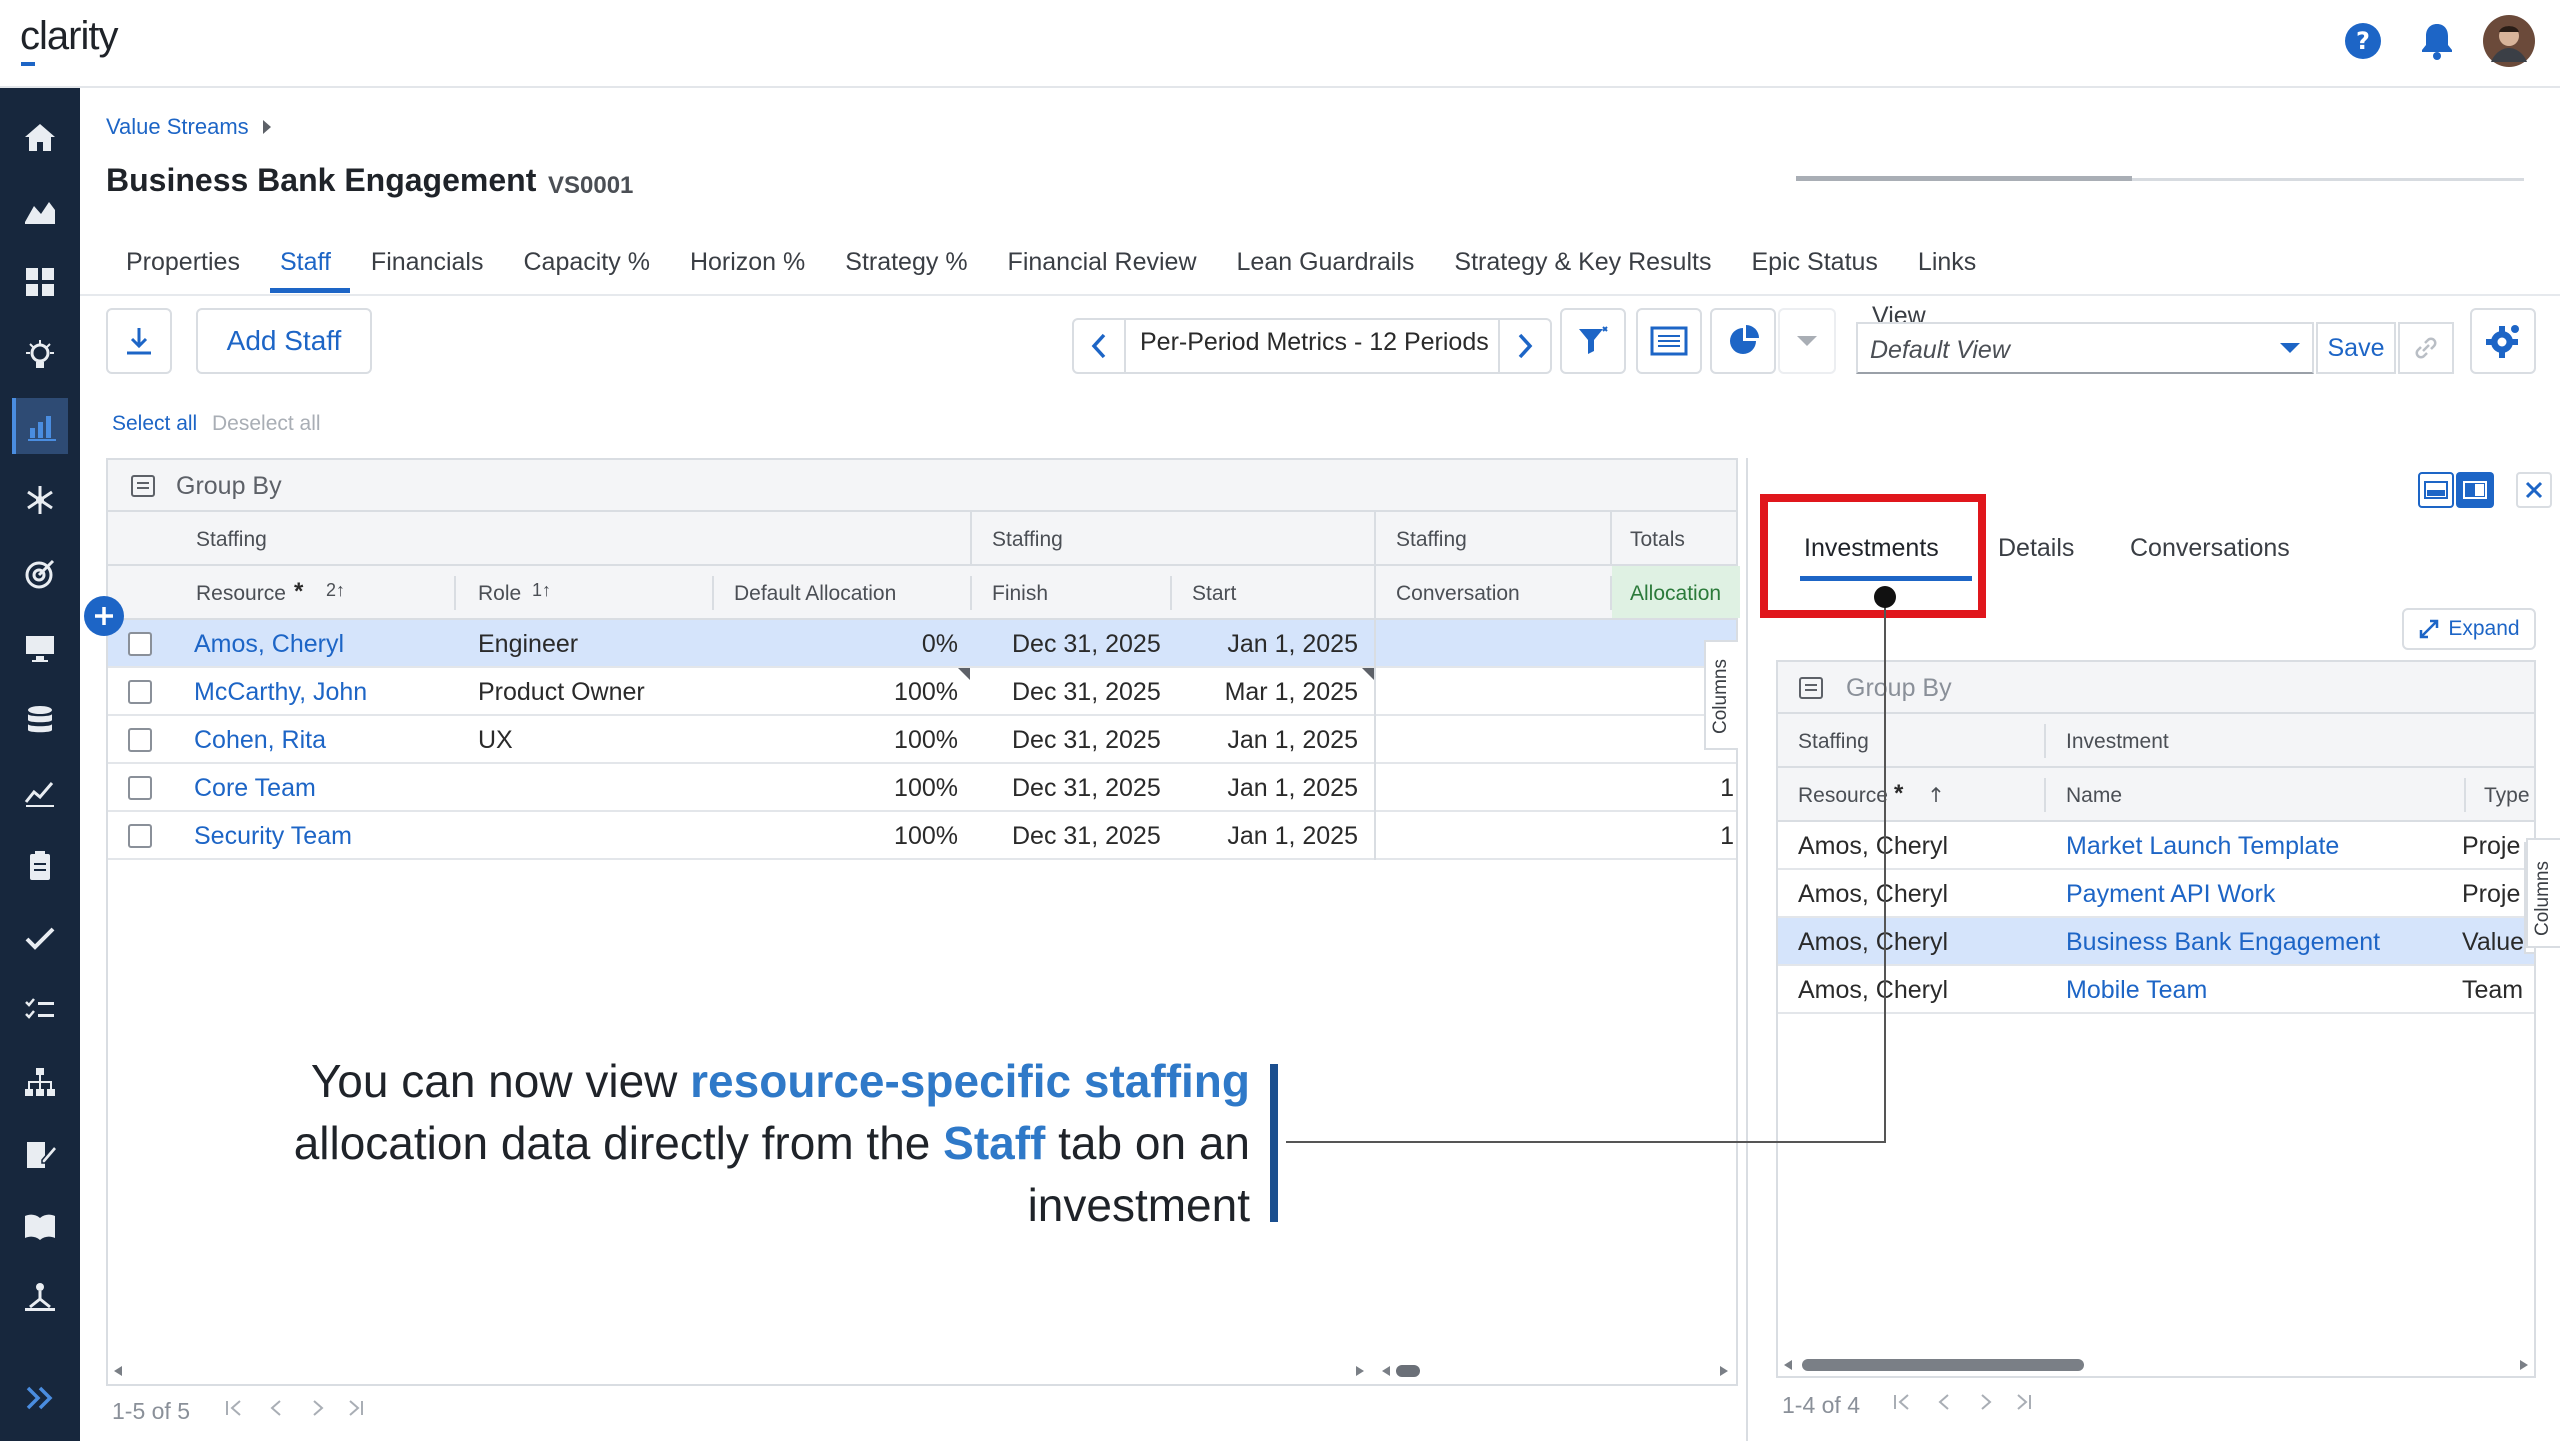  Describe the element at coordinates (284, 341) in the screenshot. I see `add-staff-button: Add Staff` at that location.